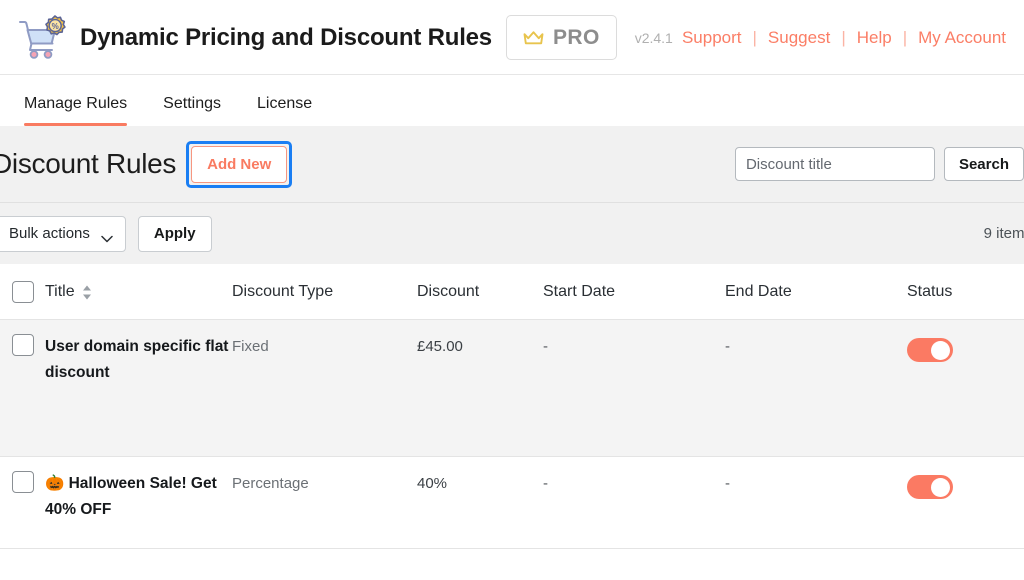 This screenshot has height=580, width=1024. Describe the element at coordinates (286, 37) in the screenshot. I see `app-title: Dynamic Pricing and Discount Rules` at that location.